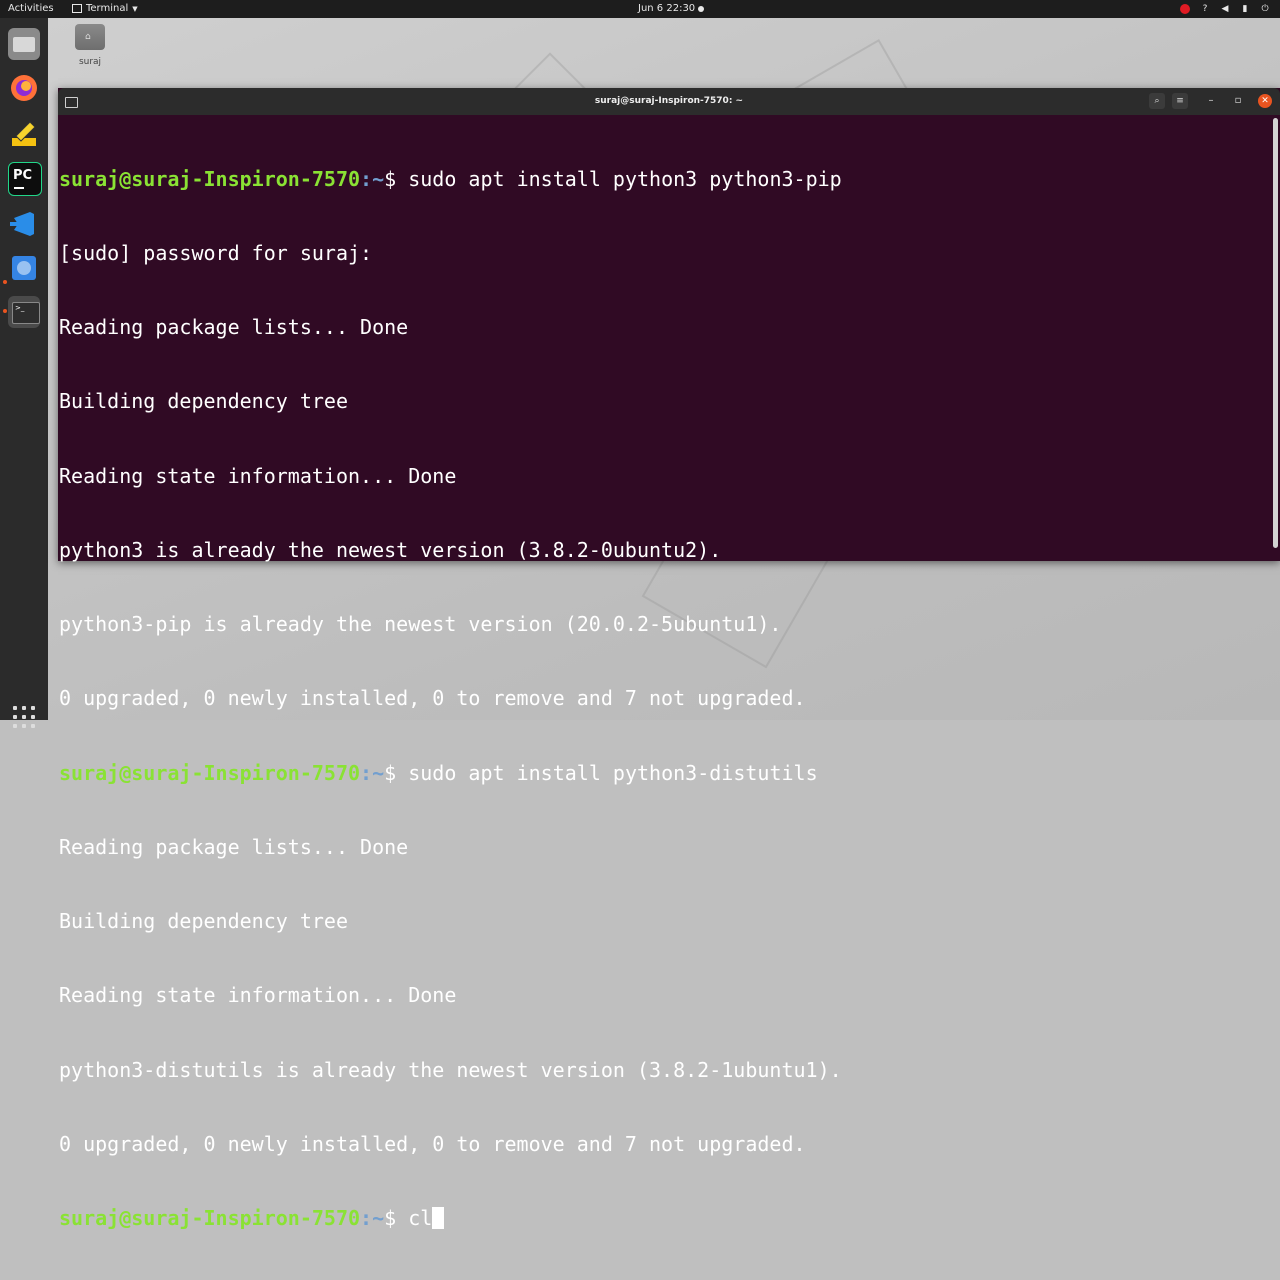  I want to click on dock: PC >_, so click(24, 373).